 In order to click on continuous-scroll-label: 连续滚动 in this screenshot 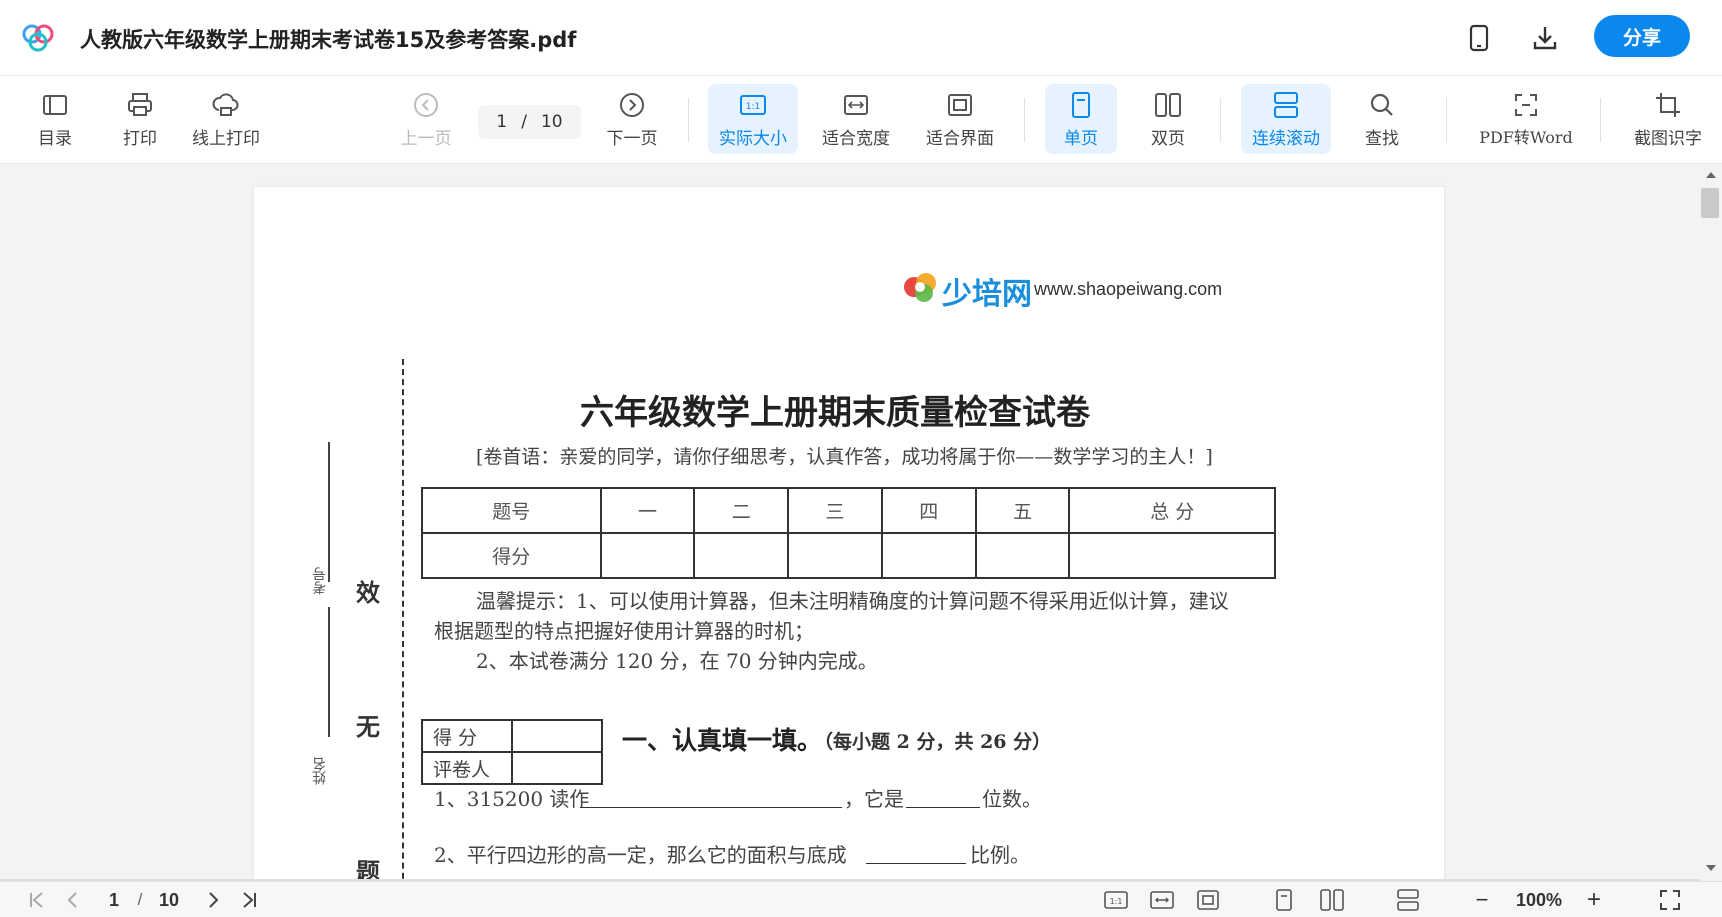, I will do `click(1286, 138)`.